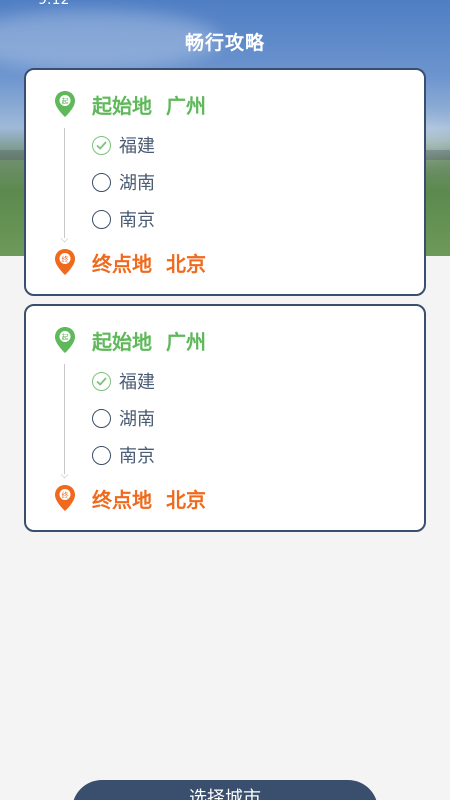  I want to click on status-time: 9:12, so click(54, 4).